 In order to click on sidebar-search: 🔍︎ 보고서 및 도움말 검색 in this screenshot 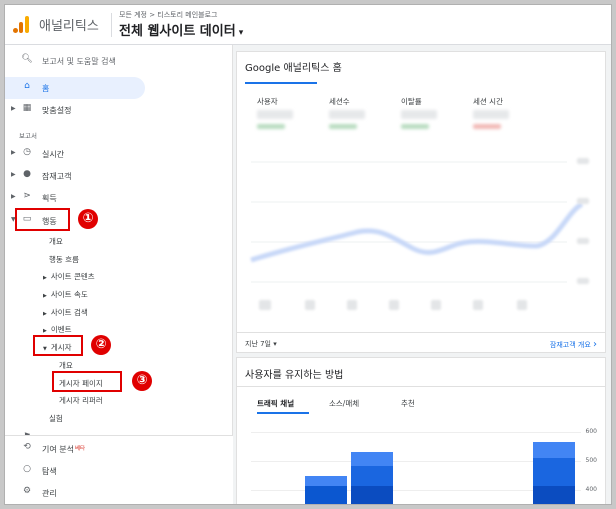, I will do `click(119, 61)`.